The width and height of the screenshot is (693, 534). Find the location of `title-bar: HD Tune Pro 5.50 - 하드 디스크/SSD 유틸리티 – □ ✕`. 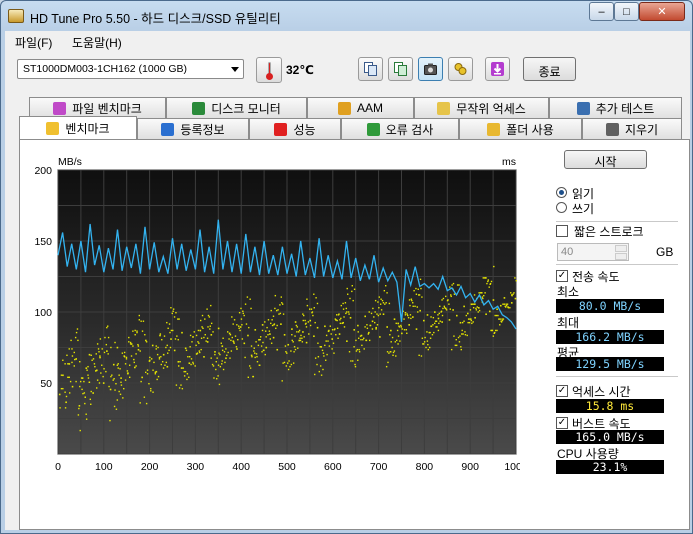

title-bar: HD Tune Pro 5.50 - 하드 디스크/SSD 유틸리티 – □ ✕ is located at coordinates (346, 16).